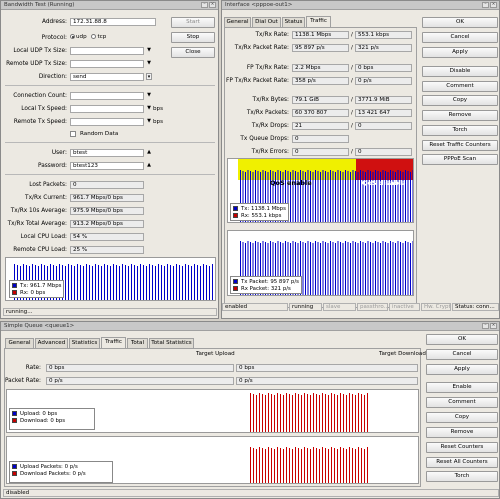 The width and height of the screenshot is (500, 499). I want to click on disable-button: Disable, so click(460, 71).